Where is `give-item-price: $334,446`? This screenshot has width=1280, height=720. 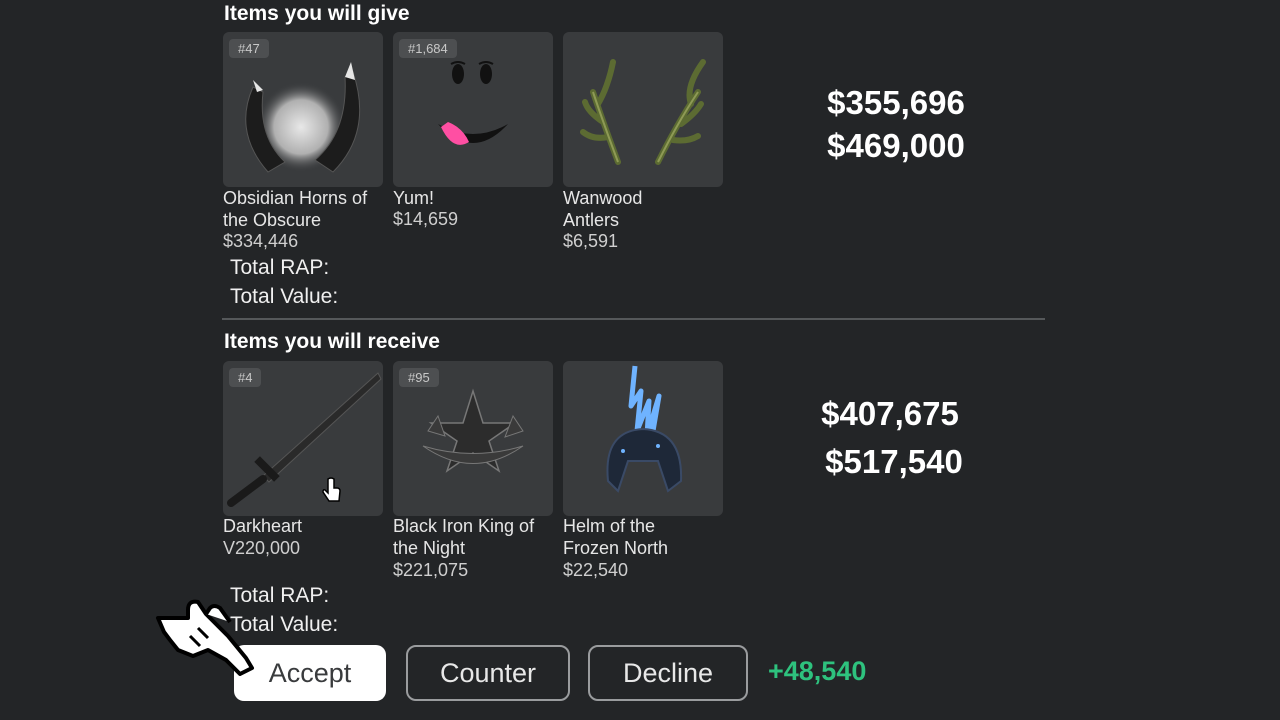 give-item-price: $334,446 is located at coordinates (261, 241).